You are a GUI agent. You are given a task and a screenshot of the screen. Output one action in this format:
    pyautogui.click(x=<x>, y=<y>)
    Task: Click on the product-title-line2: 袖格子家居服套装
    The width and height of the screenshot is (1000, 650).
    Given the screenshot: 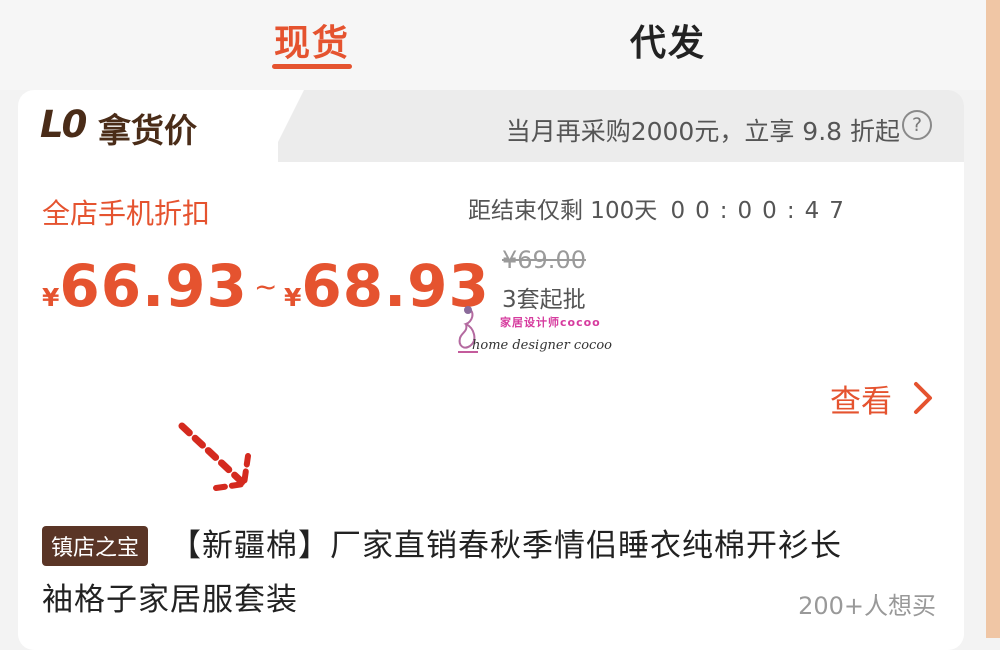 What is the action you would take?
    pyautogui.click(x=170, y=596)
    